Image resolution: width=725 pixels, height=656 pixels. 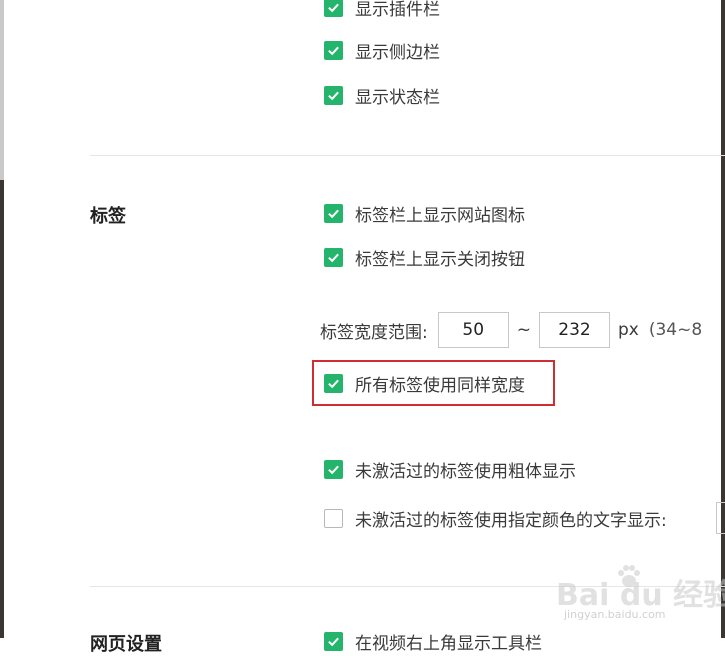 I want to click on option-label: 未激活过的标签使用指定颜色的文字显示:, so click(x=511, y=520).